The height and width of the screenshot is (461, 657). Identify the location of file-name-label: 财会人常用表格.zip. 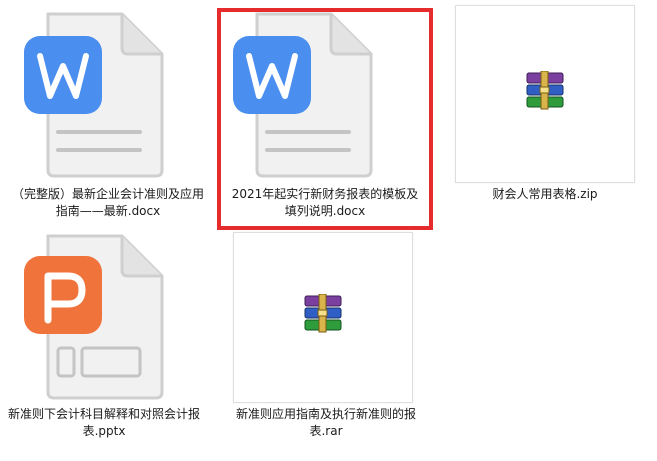
(545, 194).